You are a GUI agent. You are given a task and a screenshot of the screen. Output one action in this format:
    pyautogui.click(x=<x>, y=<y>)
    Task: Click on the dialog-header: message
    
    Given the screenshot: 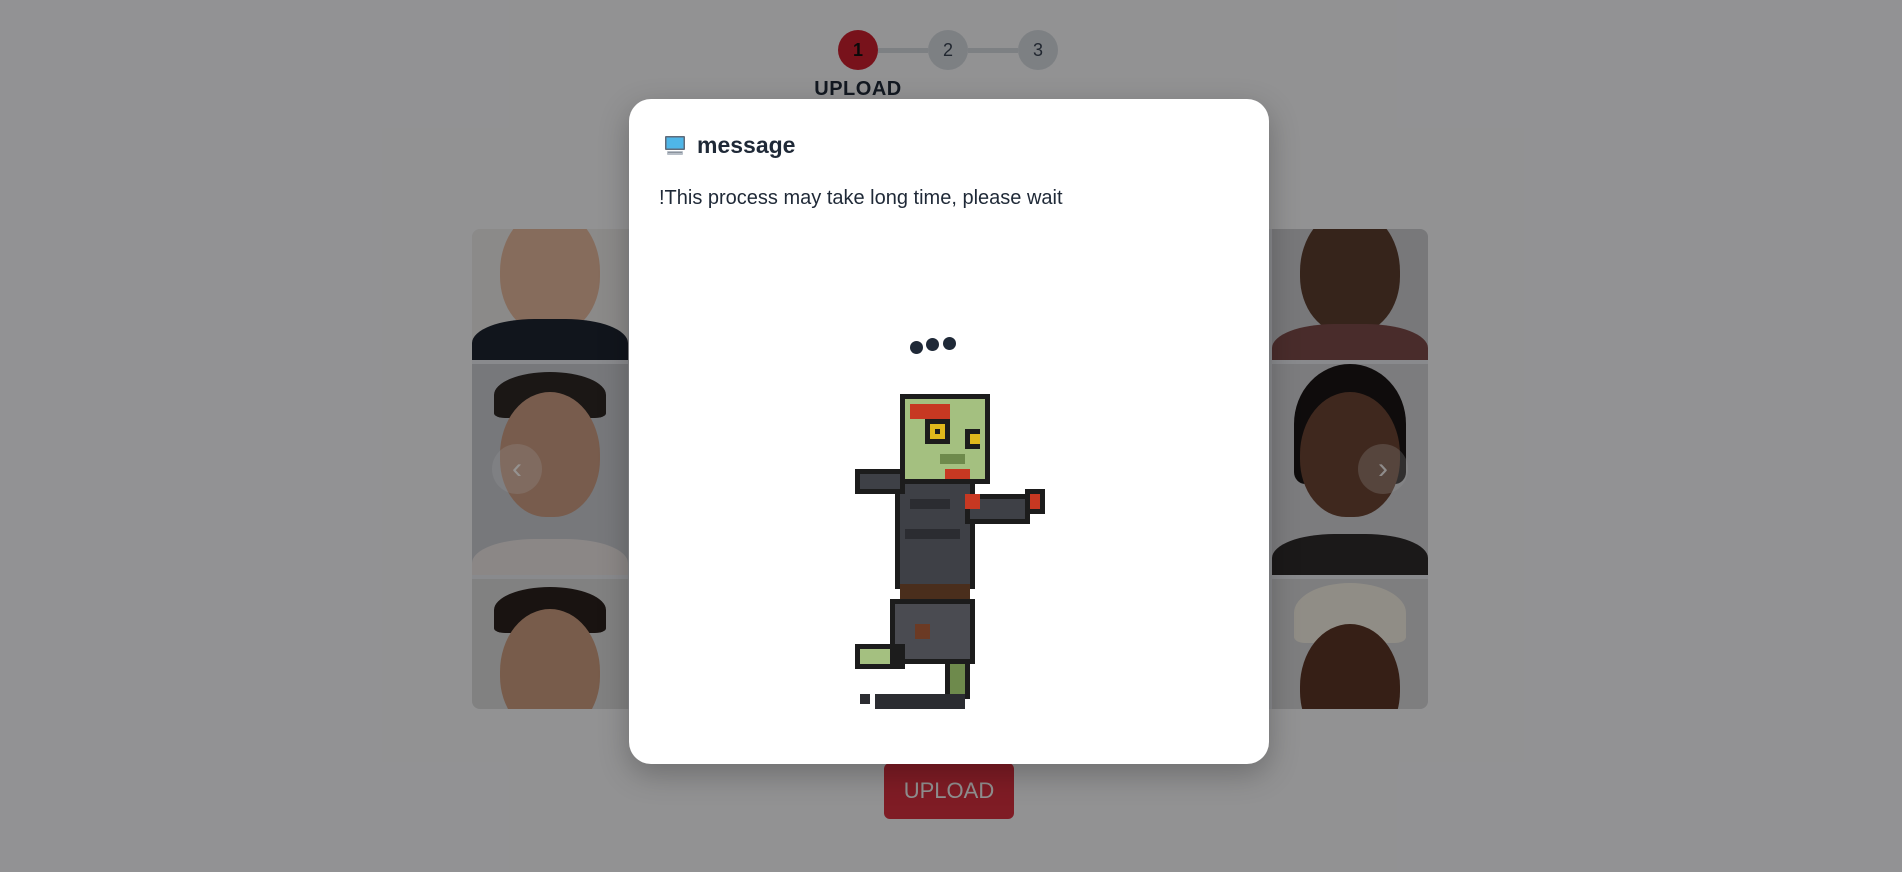 What is the action you would take?
    pyautogui.click(x=729, y=145)
    